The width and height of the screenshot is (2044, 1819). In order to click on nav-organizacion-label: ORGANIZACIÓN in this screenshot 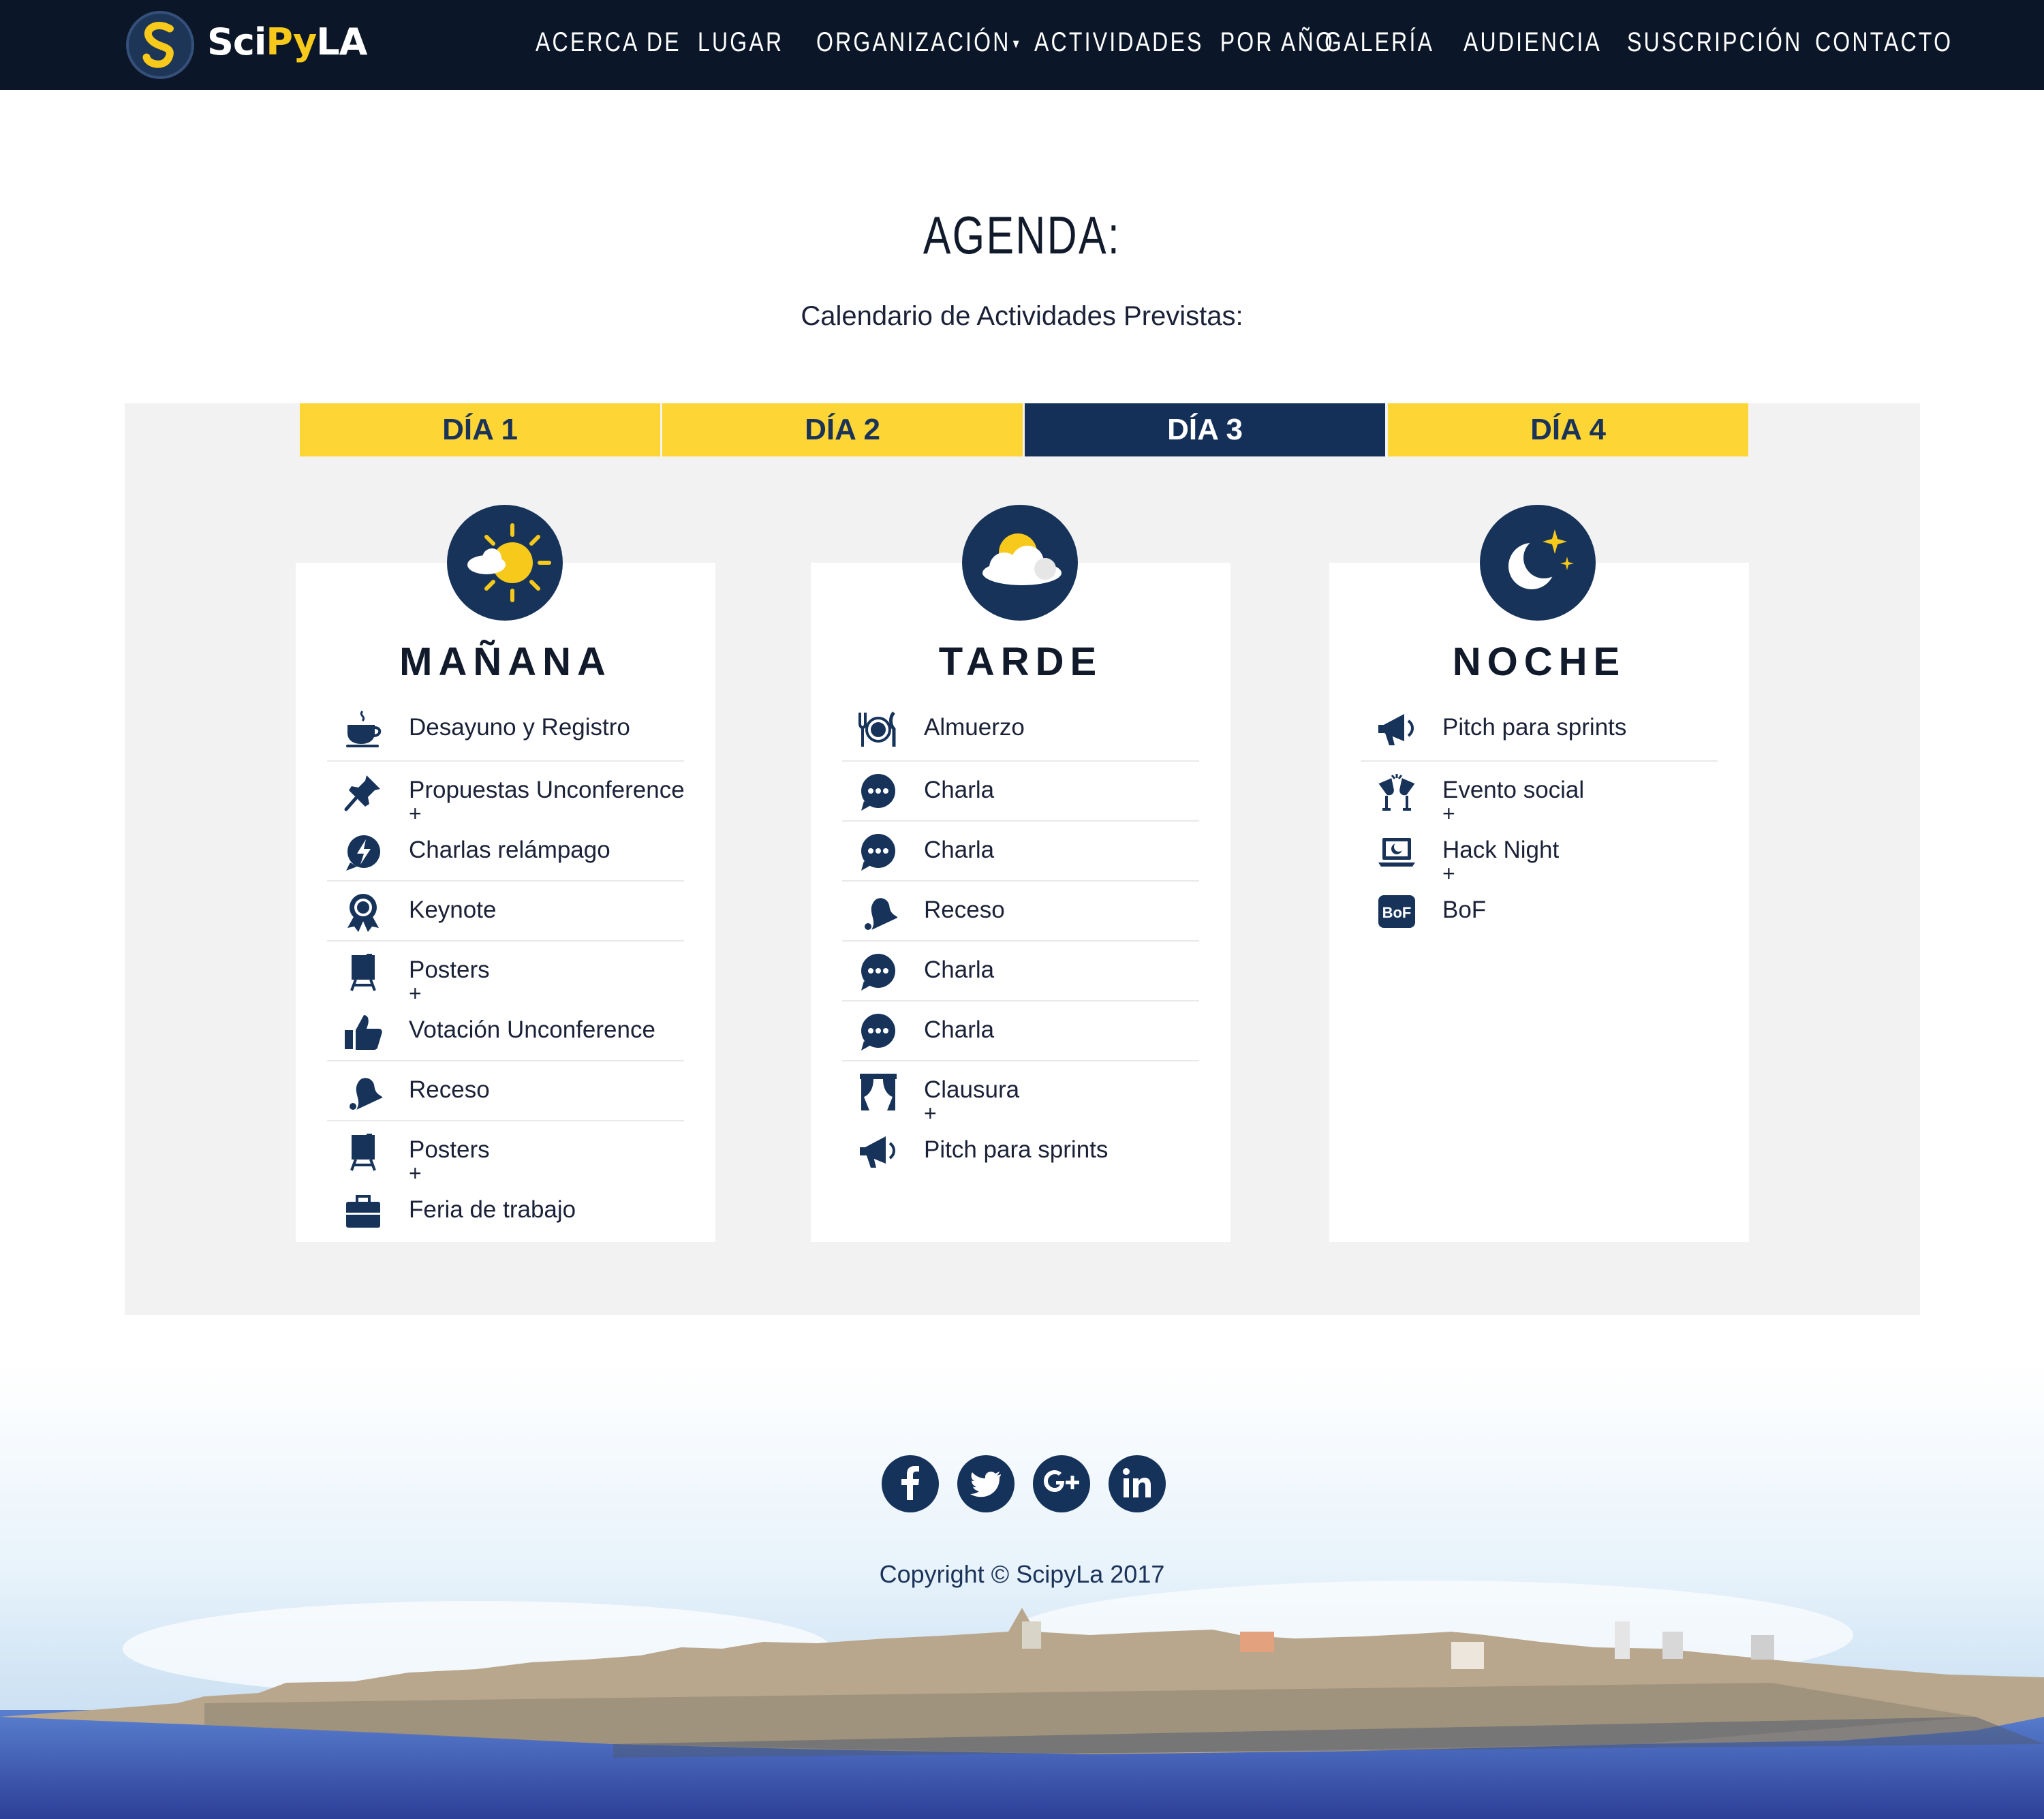, I will do `click(913, 42)`.